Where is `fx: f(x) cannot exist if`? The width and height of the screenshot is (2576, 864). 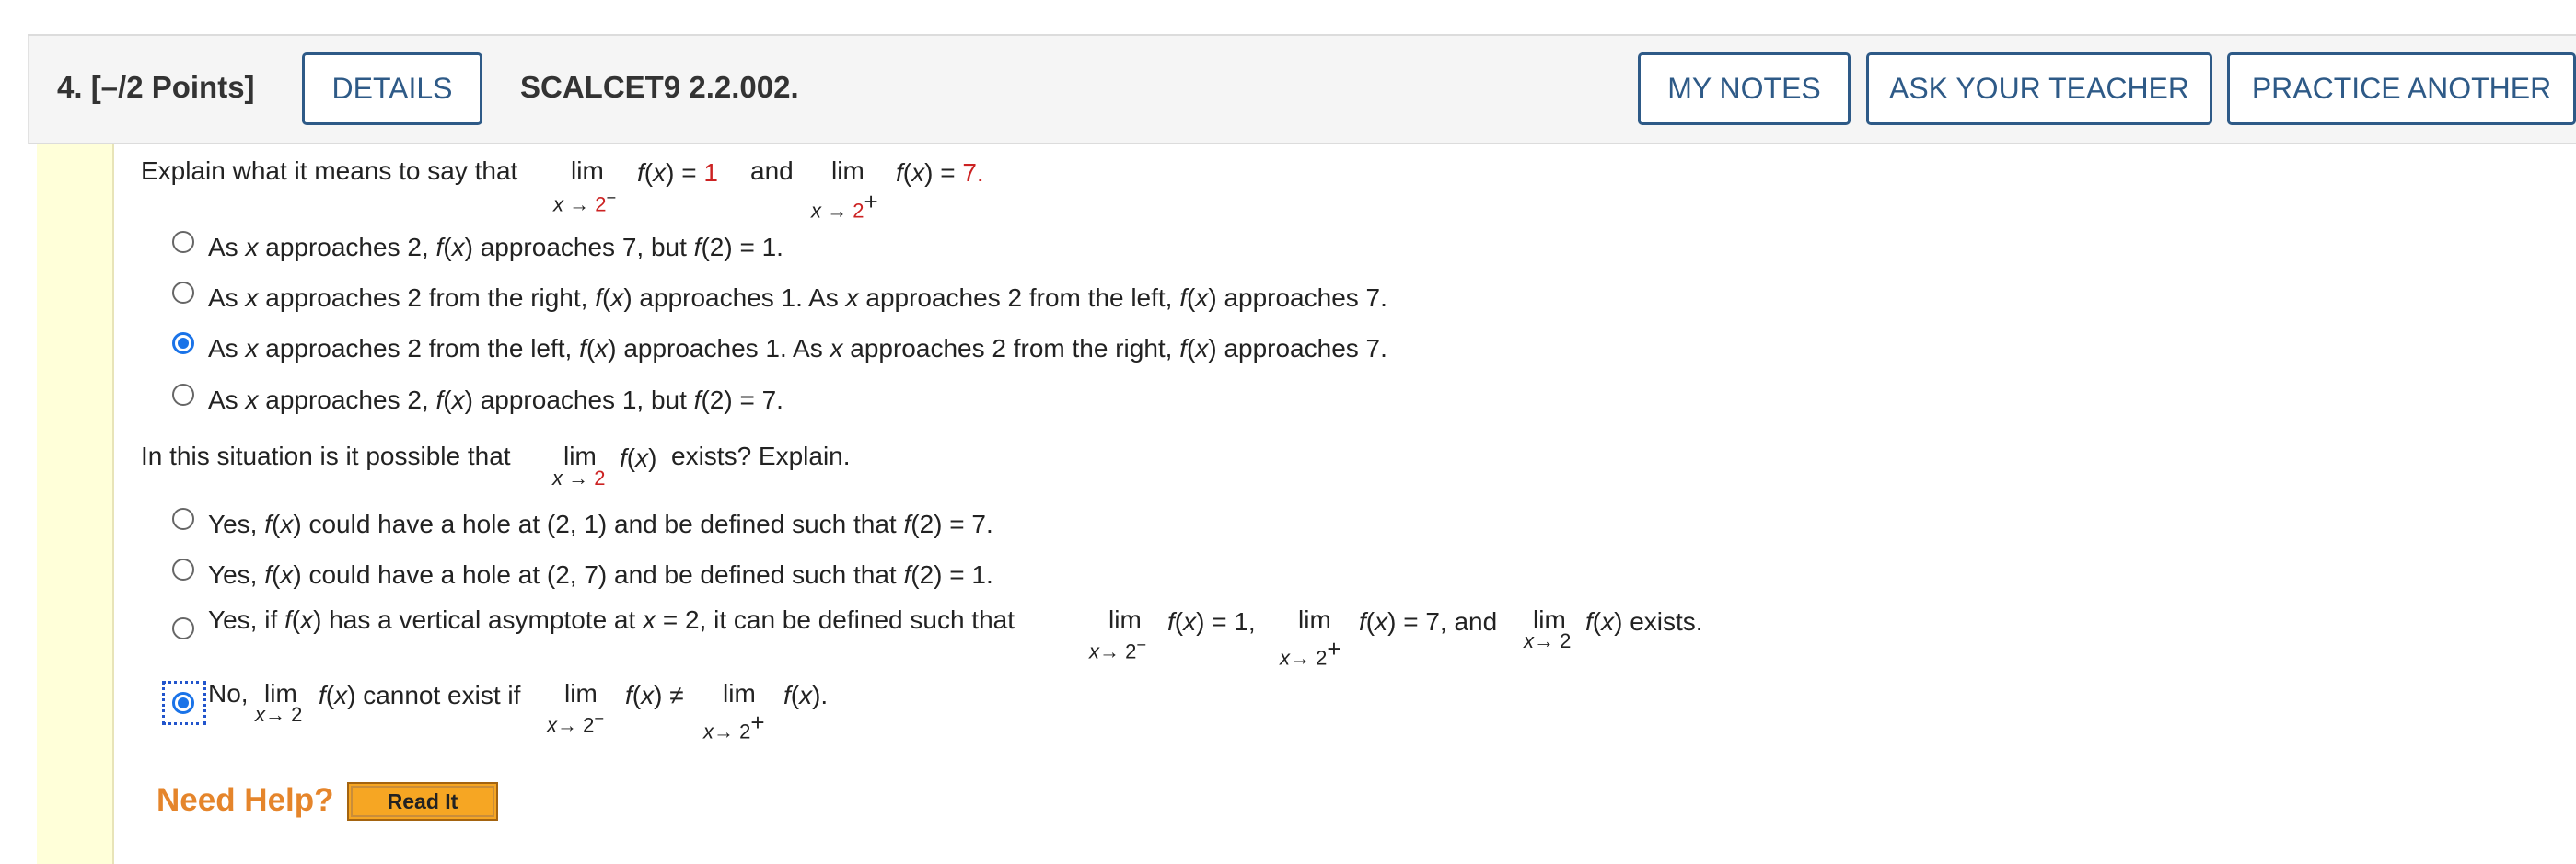
fx: f(x) cannot exist if is located at coordinates (420, 695).